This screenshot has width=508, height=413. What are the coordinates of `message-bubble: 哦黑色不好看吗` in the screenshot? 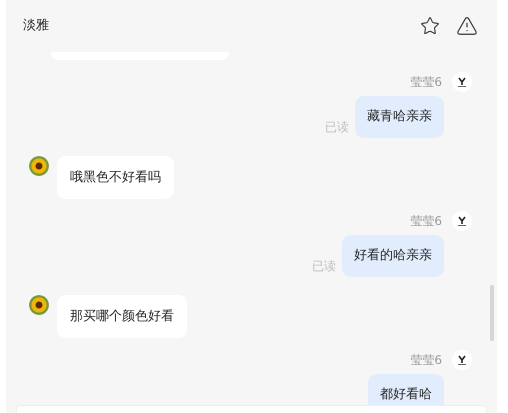 It's located at (115, 177).